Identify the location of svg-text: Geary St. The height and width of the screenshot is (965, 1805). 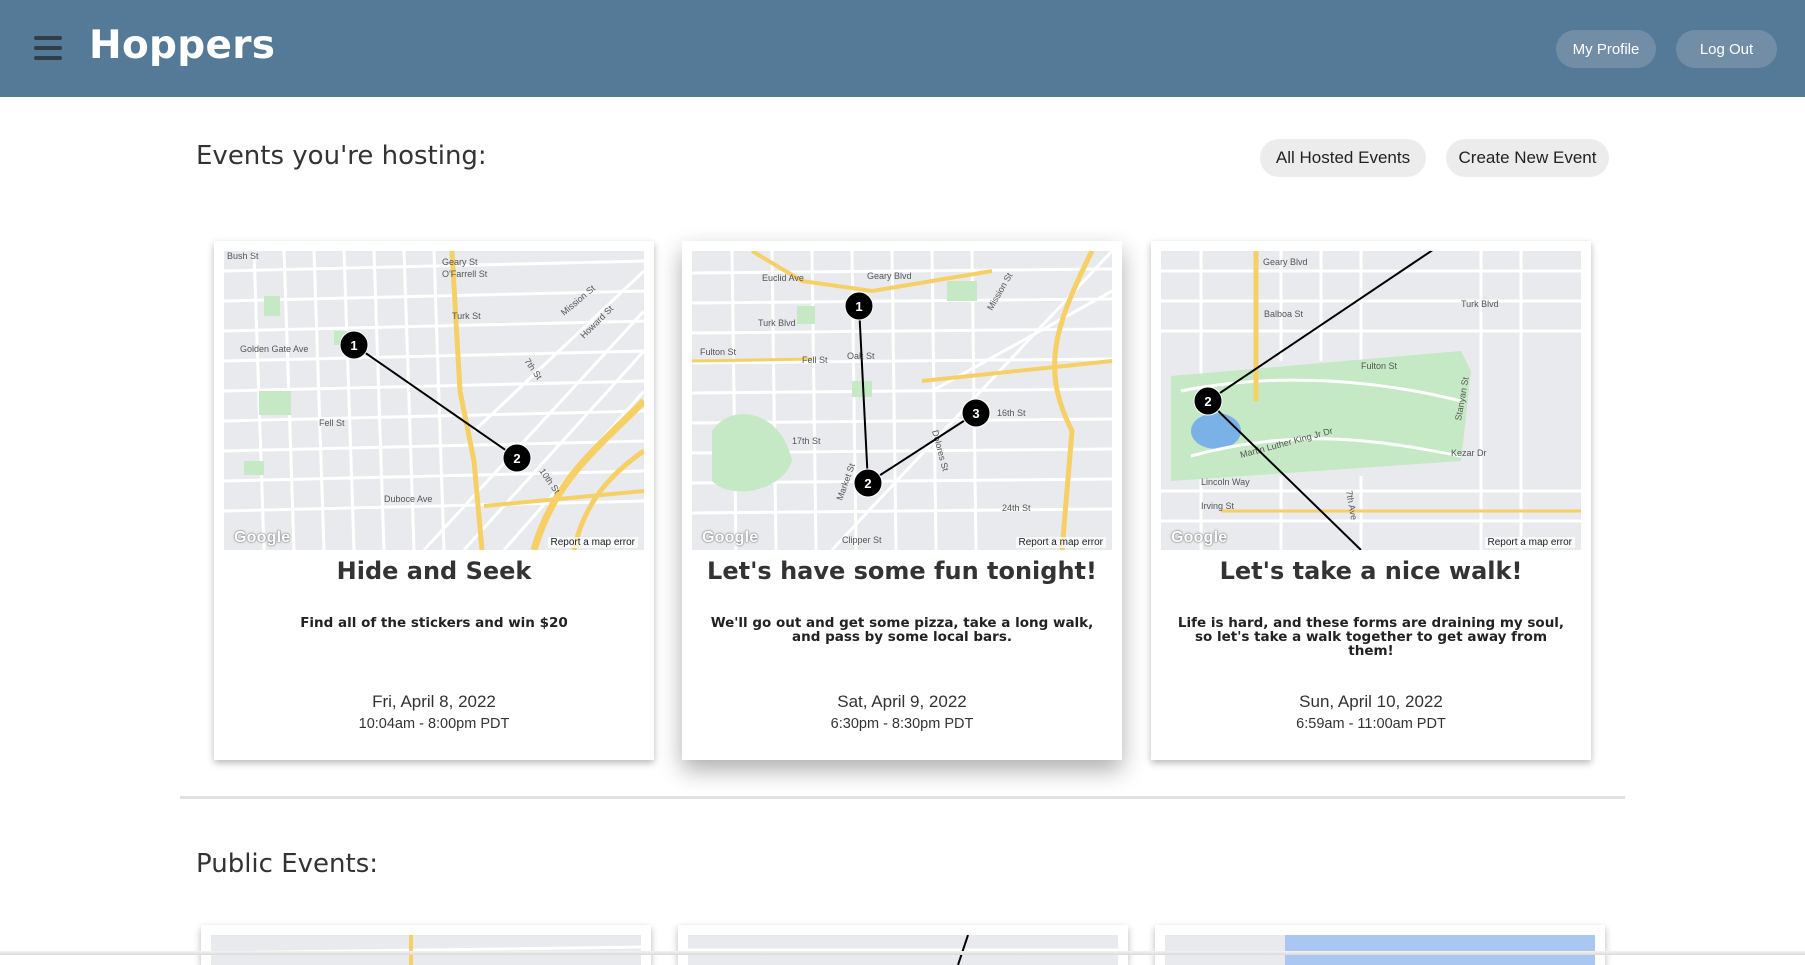
(460, 262).